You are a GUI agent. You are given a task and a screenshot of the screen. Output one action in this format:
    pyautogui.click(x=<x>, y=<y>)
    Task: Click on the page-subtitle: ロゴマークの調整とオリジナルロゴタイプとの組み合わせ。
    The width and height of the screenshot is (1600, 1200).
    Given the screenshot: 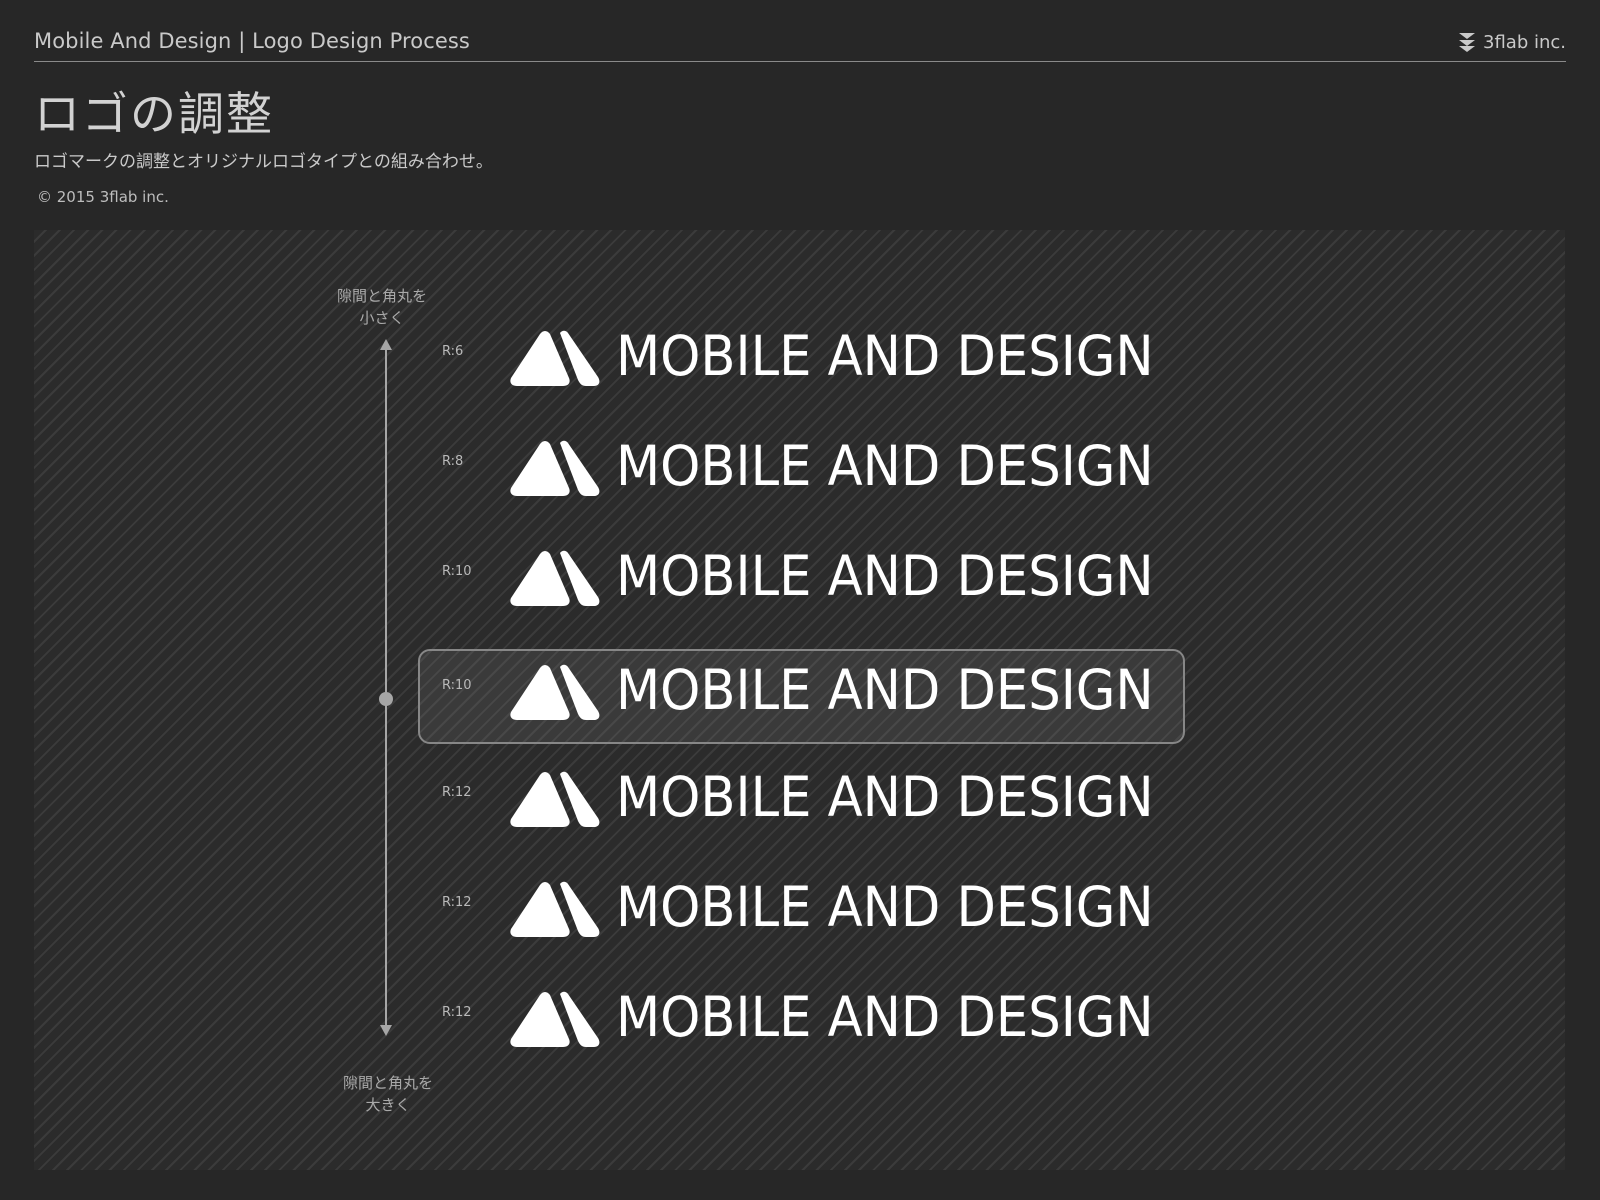 What is the action you would take?
    pyautogui.click(x=263, y=162)
    